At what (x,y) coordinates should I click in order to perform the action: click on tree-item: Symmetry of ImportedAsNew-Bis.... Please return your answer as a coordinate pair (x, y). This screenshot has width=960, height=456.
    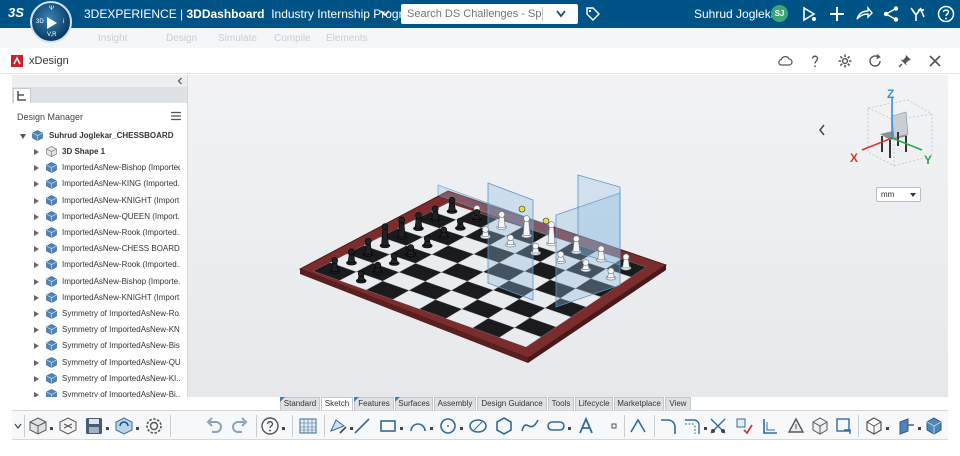
    Looking at the image, I should click on (99, 346).